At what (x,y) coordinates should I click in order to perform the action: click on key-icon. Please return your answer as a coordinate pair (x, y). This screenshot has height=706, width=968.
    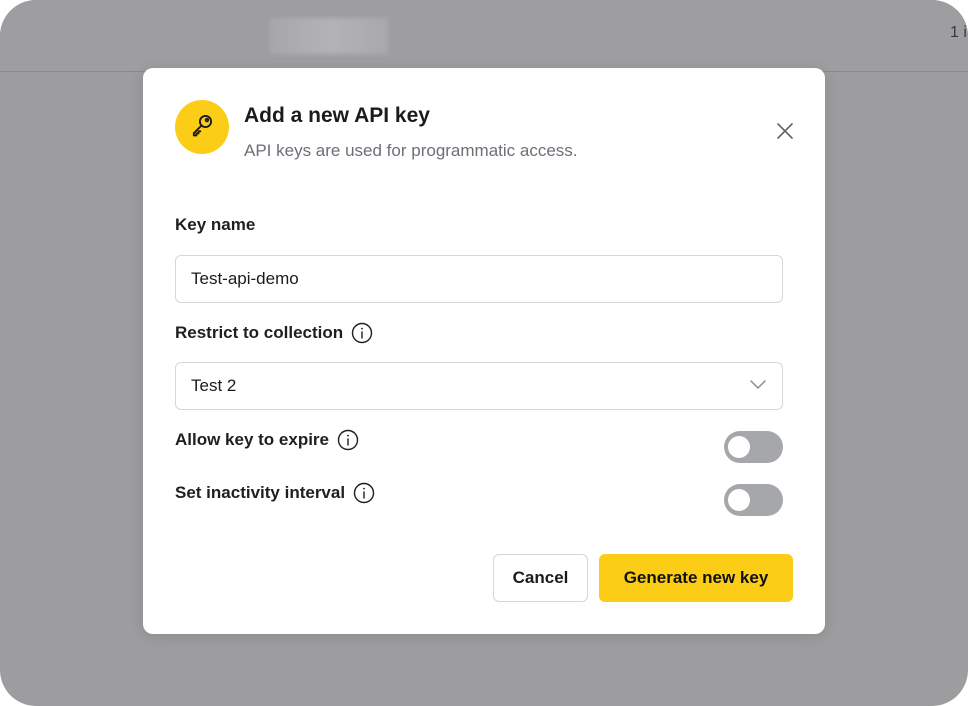
    Looking at the image, I should click on (202, 127).